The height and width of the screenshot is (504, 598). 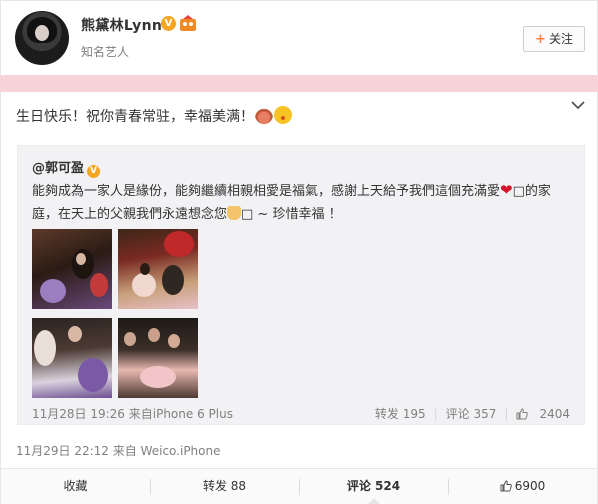 I want to click on repost-like-link: 2404, so click(x=543, y=414).